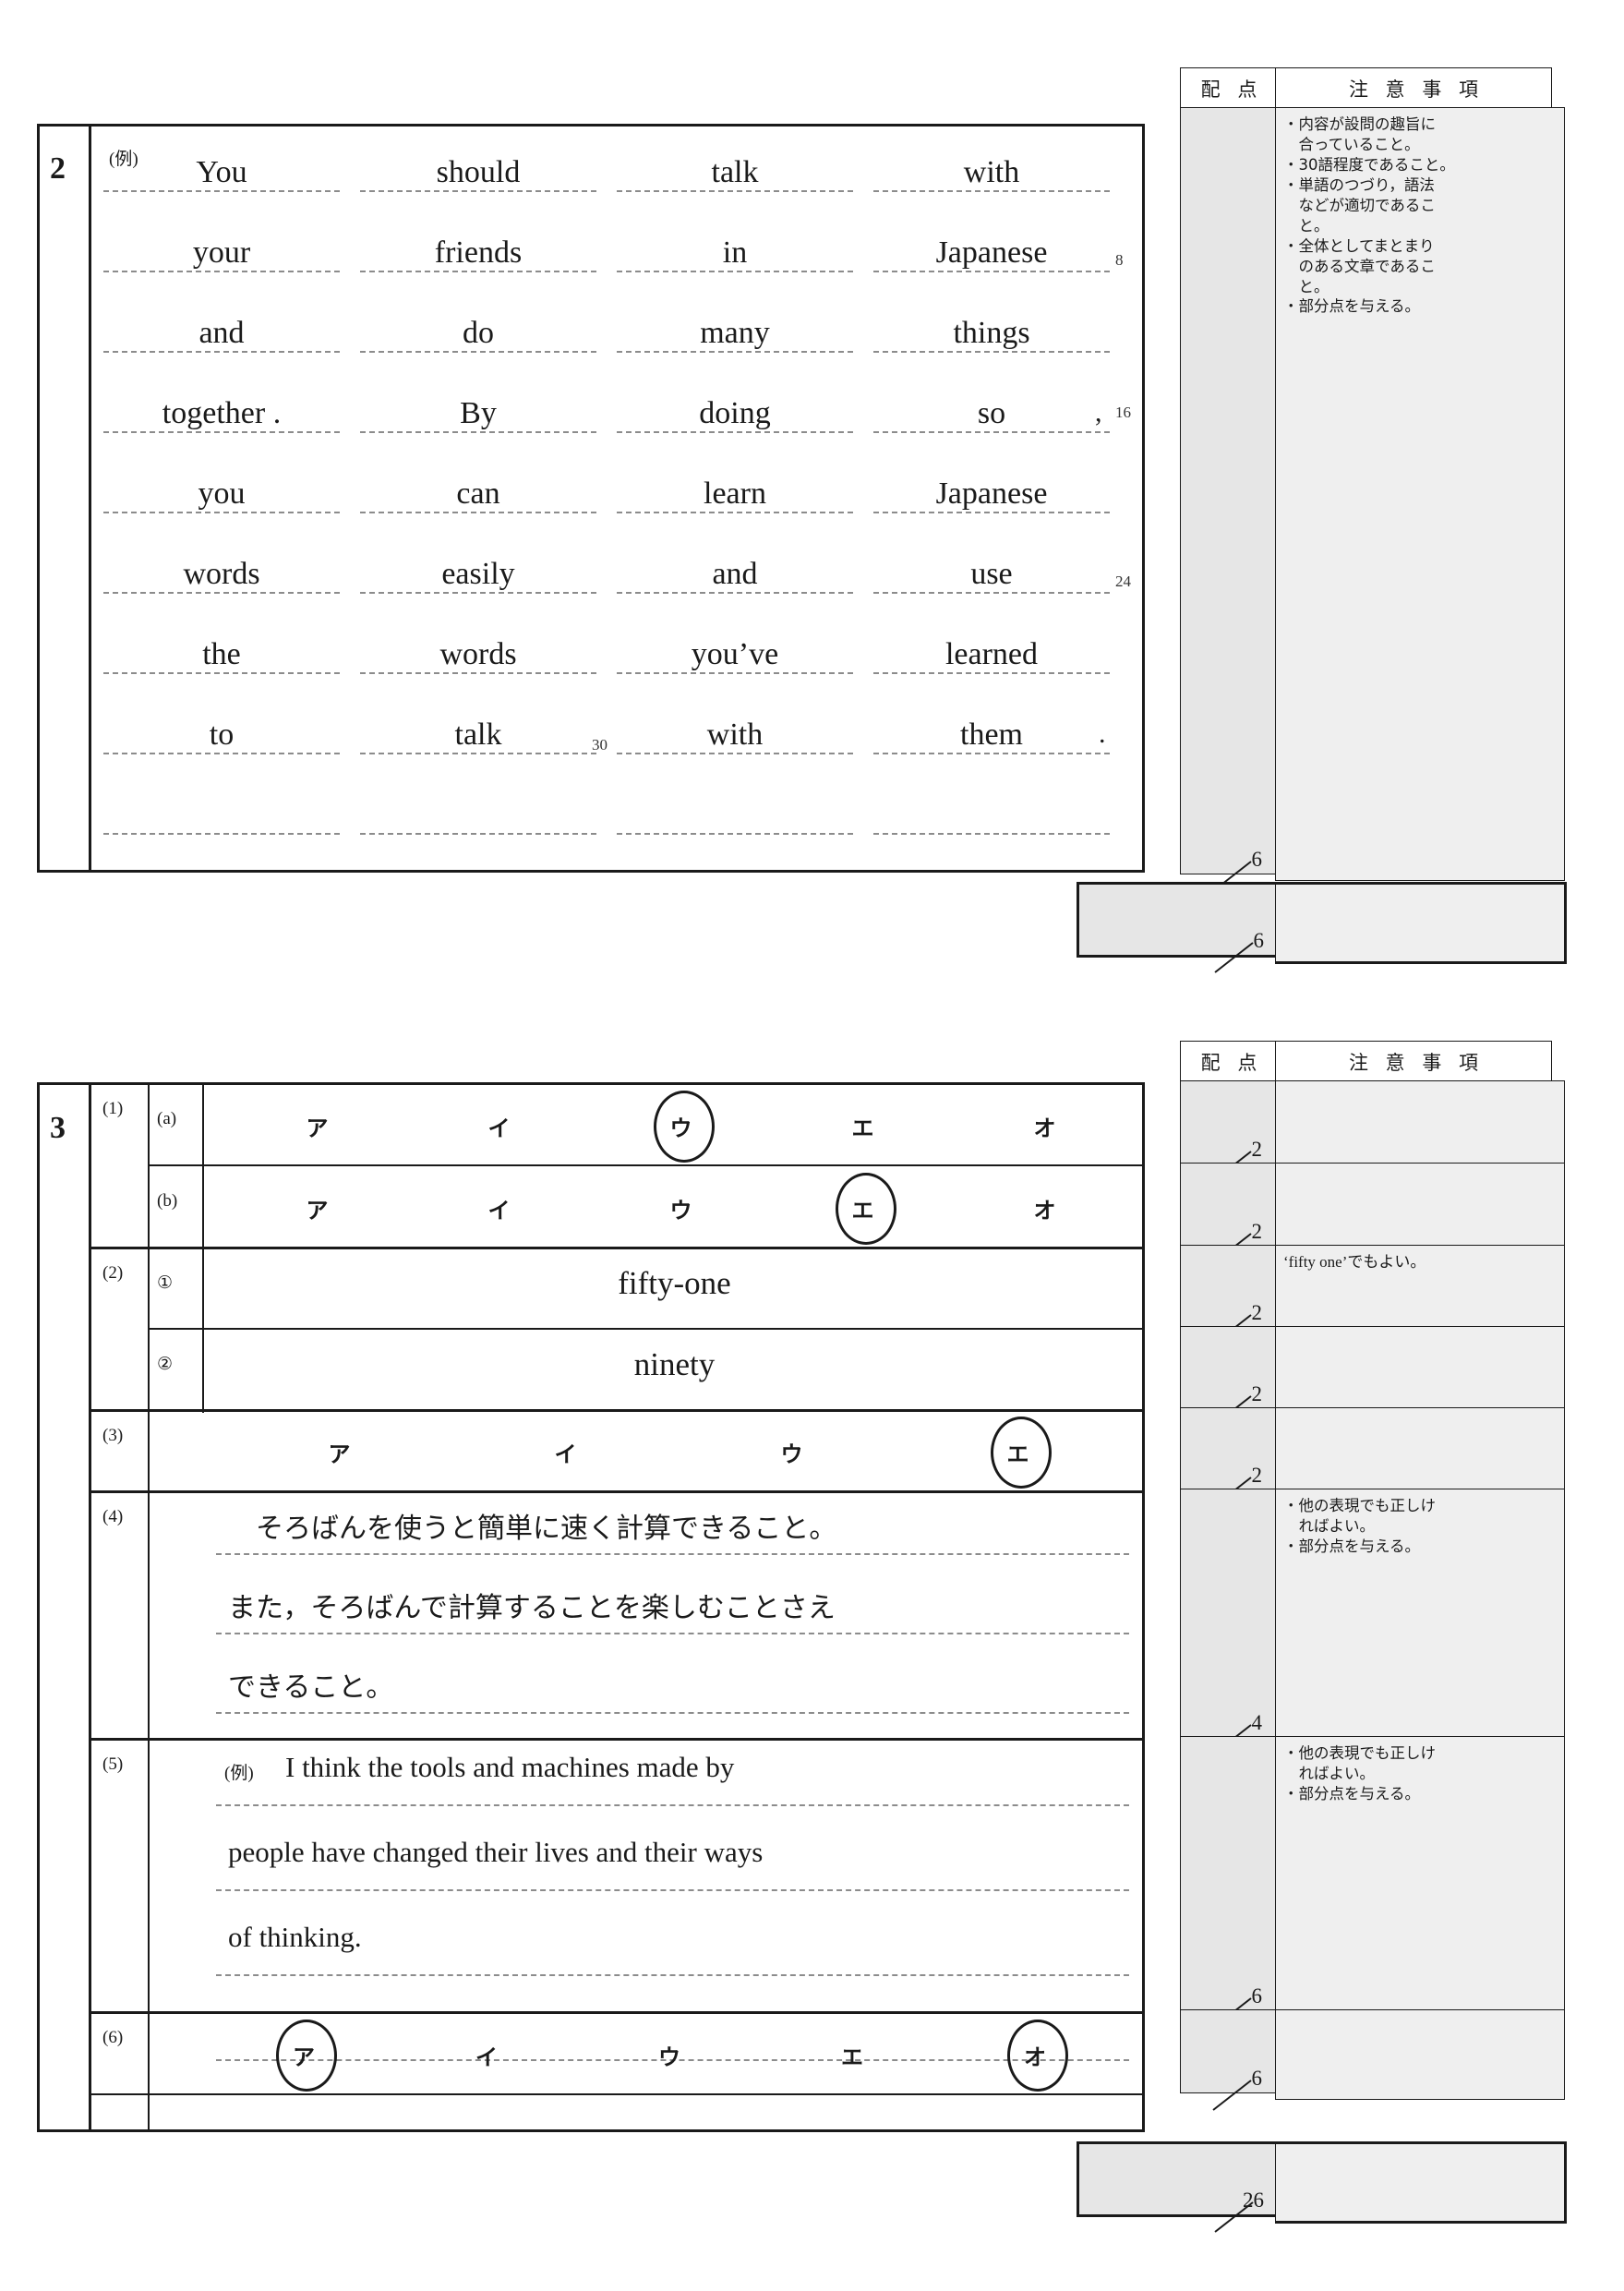 The width and height of the screenshot is (1624, 2291). What do you see at coordinates (221, 240) in the screenshot?
I see `answer-word-cell: your` at bounding box center [221, 240].